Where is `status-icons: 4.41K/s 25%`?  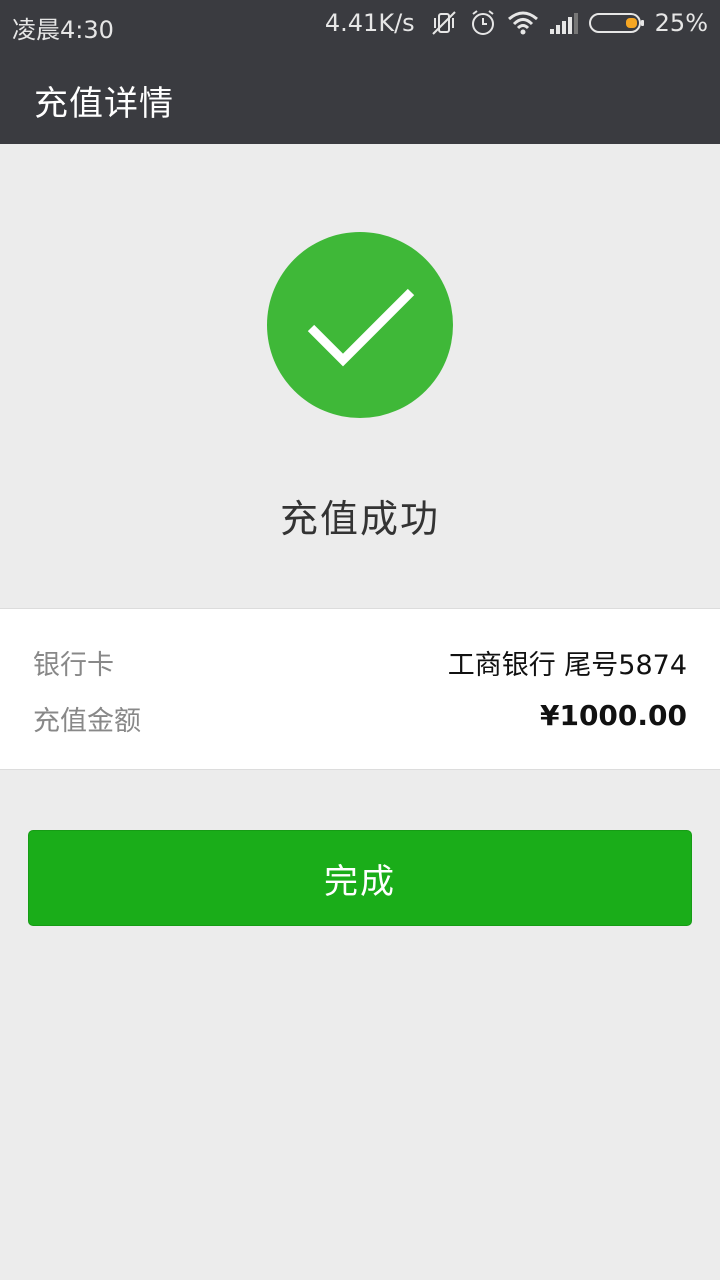 status-icons: 4.41K/s 25% is located at coordinates (516, 23).